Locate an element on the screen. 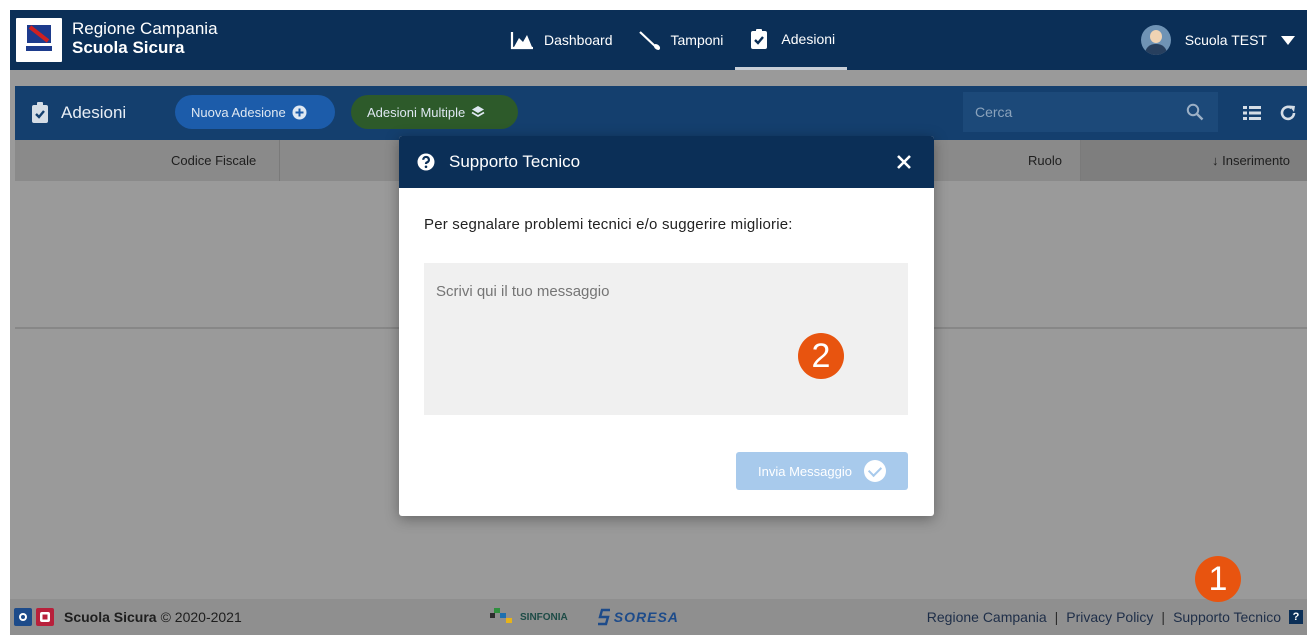  sinfonia-mark-icon is located at coordinates (501, 615).